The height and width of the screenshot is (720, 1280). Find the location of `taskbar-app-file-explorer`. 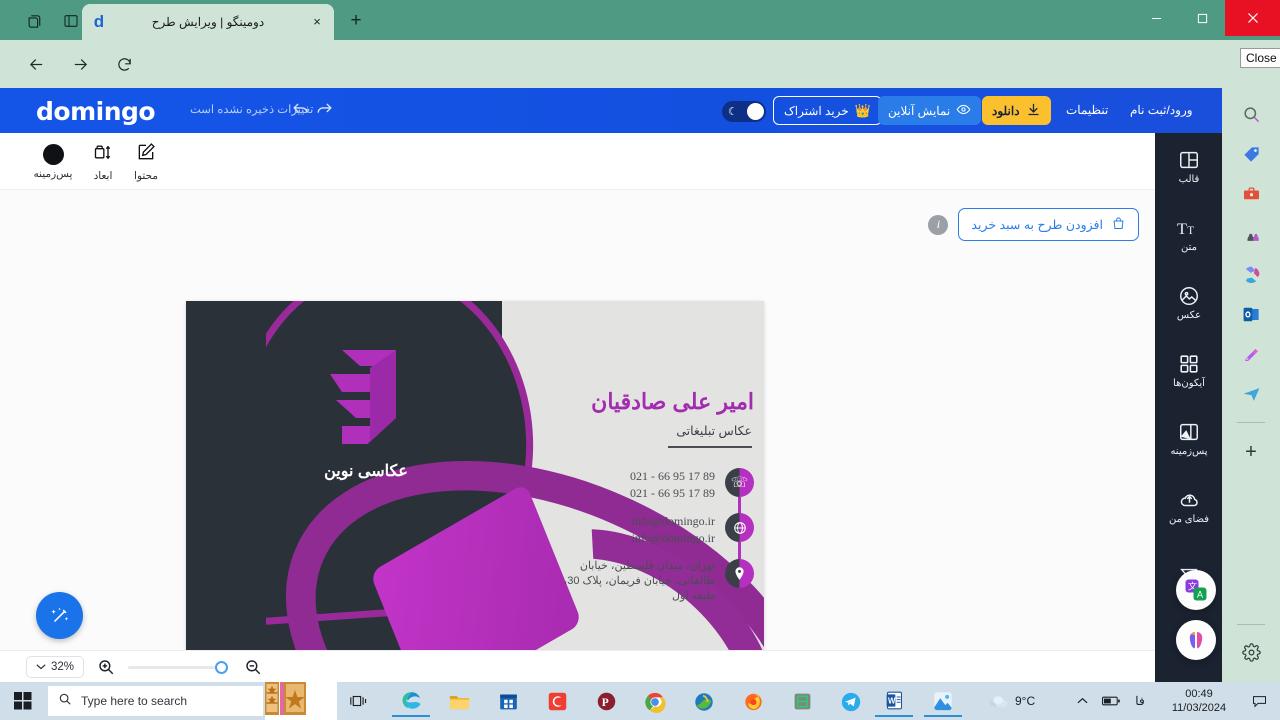

taskbar-app-file-explorer is located at coordinates (459, 701).